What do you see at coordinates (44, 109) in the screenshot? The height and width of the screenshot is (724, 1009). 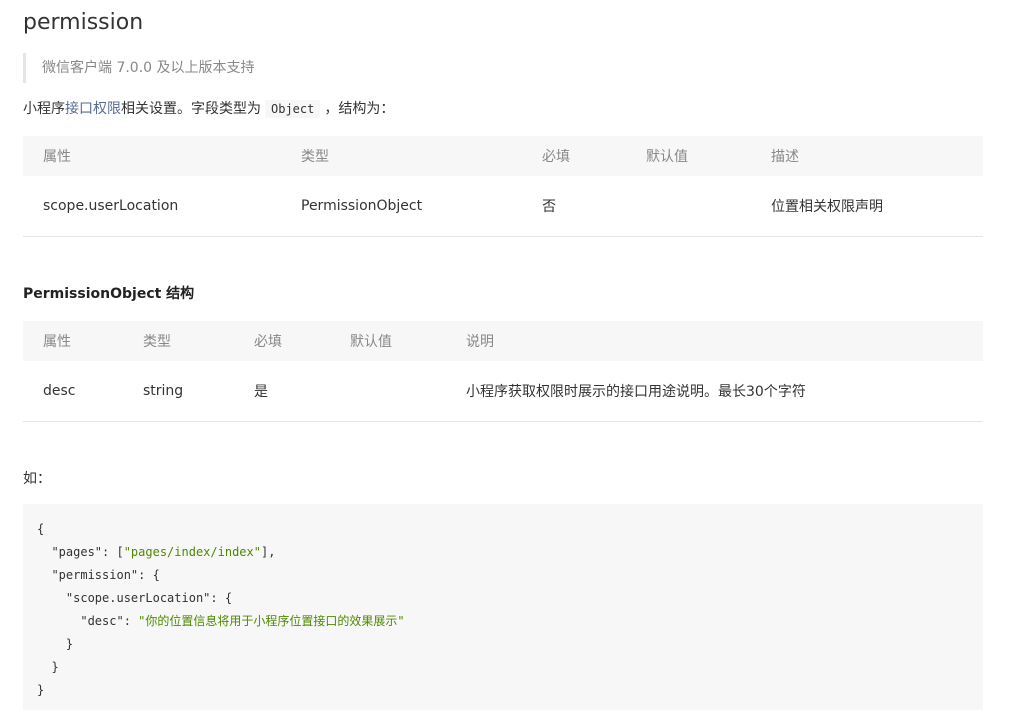 I see `intro-prefix: 小程序` at bounding box center [44, 109].